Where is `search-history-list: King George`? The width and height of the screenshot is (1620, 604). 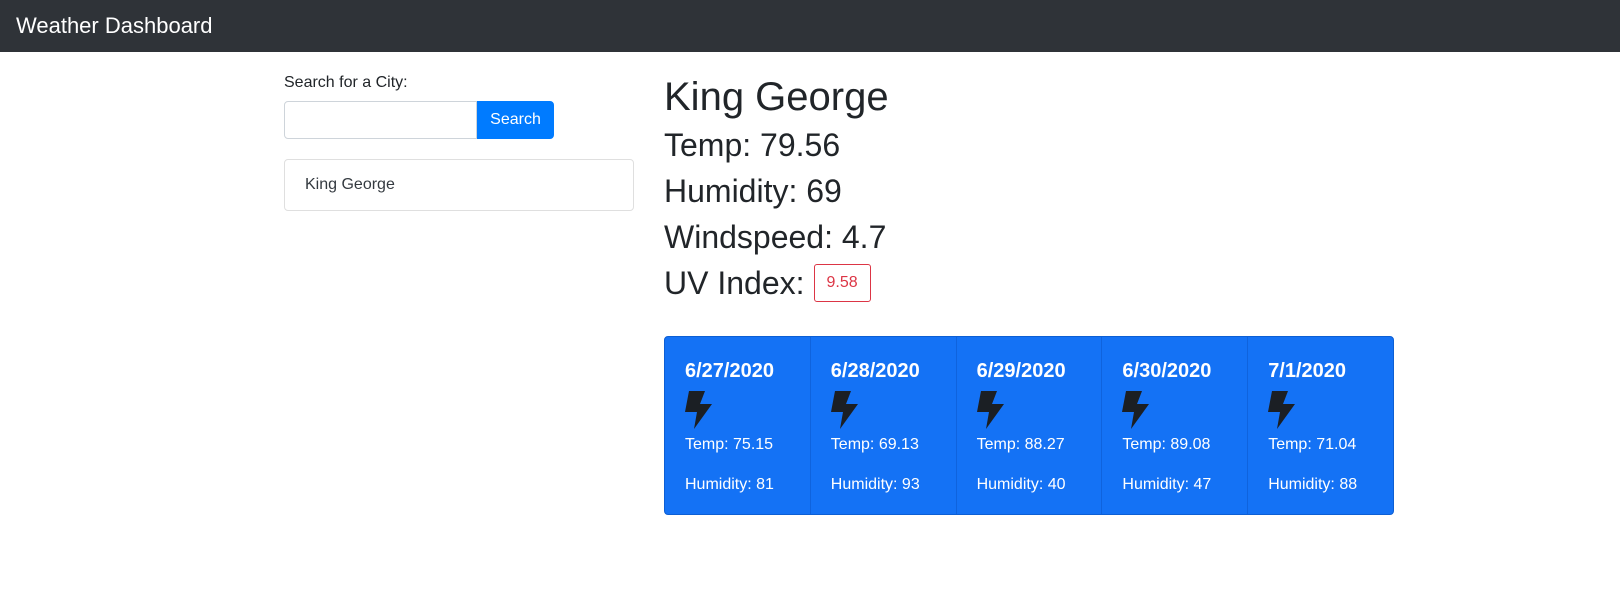 search-history-list: King George is located at coordinates (459, 185).